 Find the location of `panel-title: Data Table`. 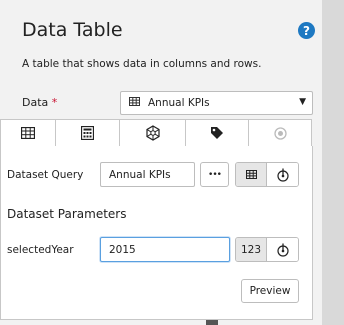

panel-title: Data Table is located at coordinates (72, 30).